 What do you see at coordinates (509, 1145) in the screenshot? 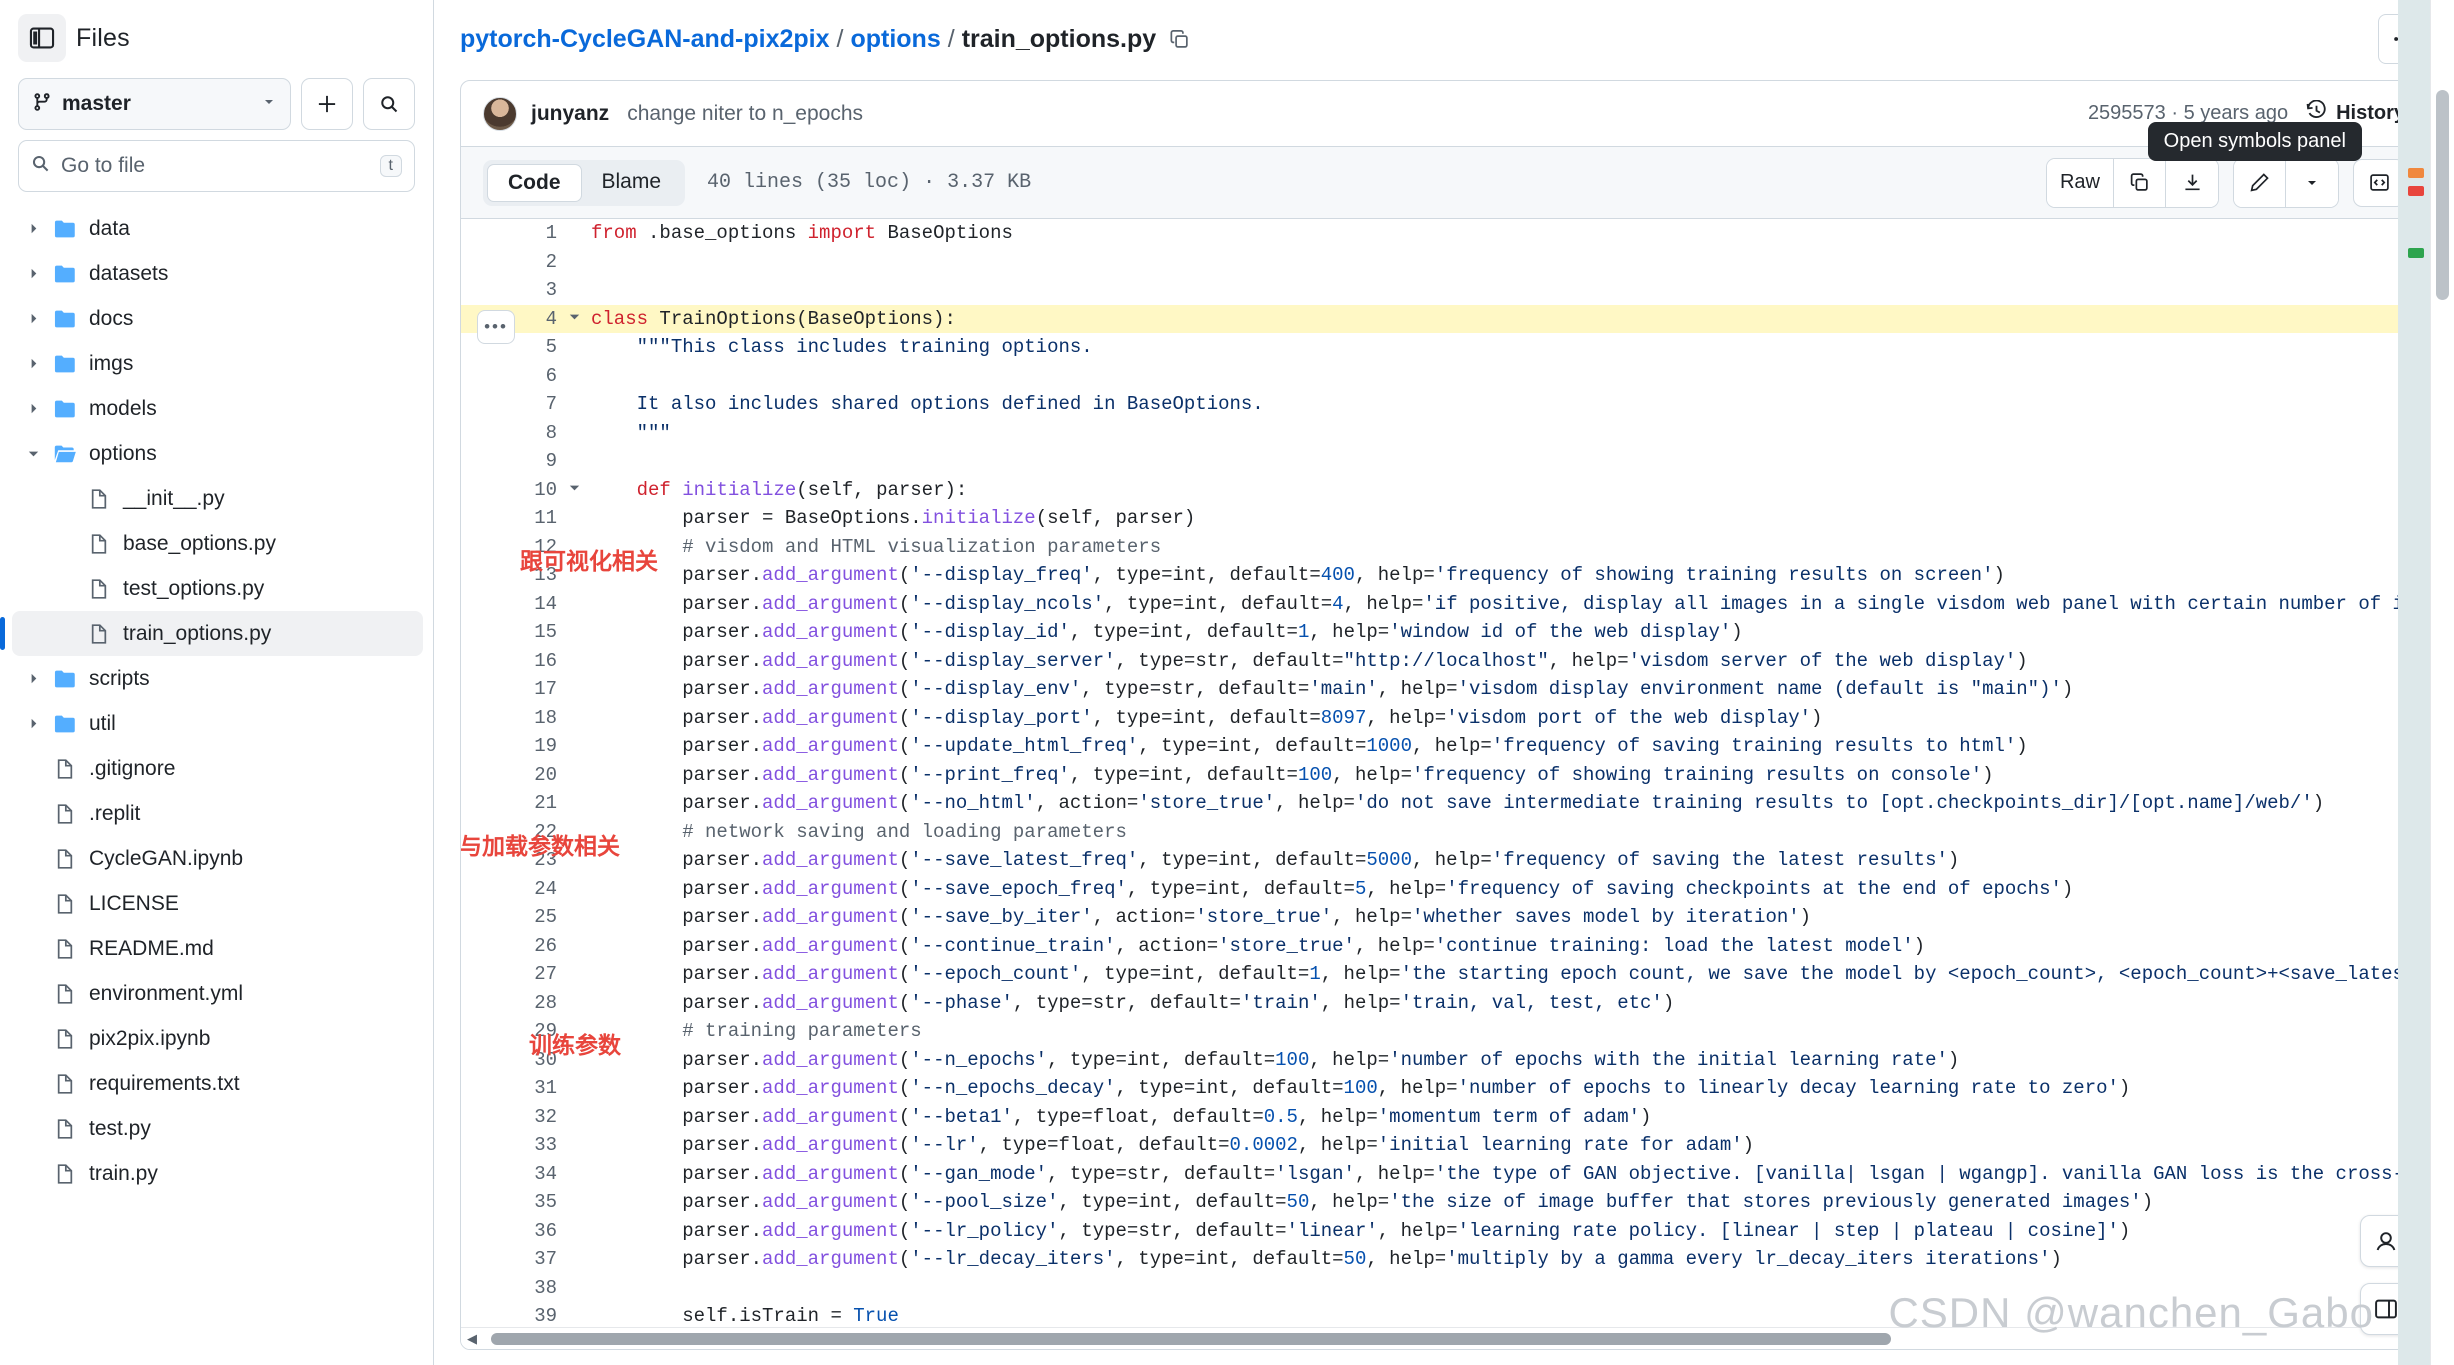
I see `line-number: 33` at bounding box center [509, 1145].